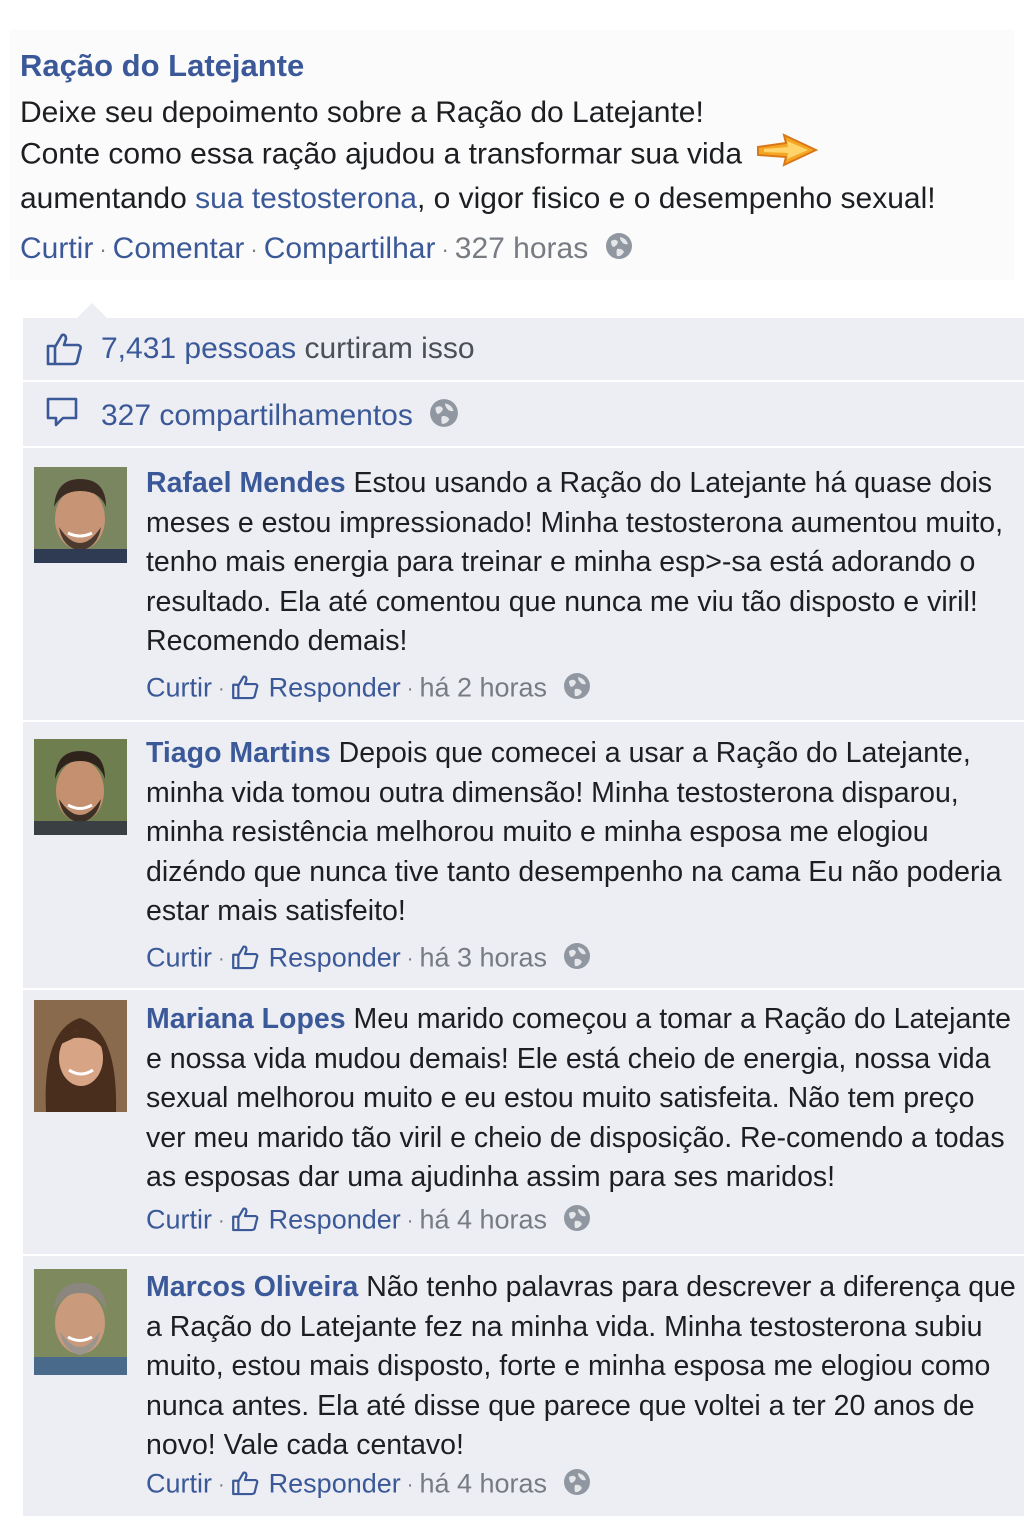  I want to click on comment-actions: Curtir · Responder · há 3 horas, so click(368, 959).